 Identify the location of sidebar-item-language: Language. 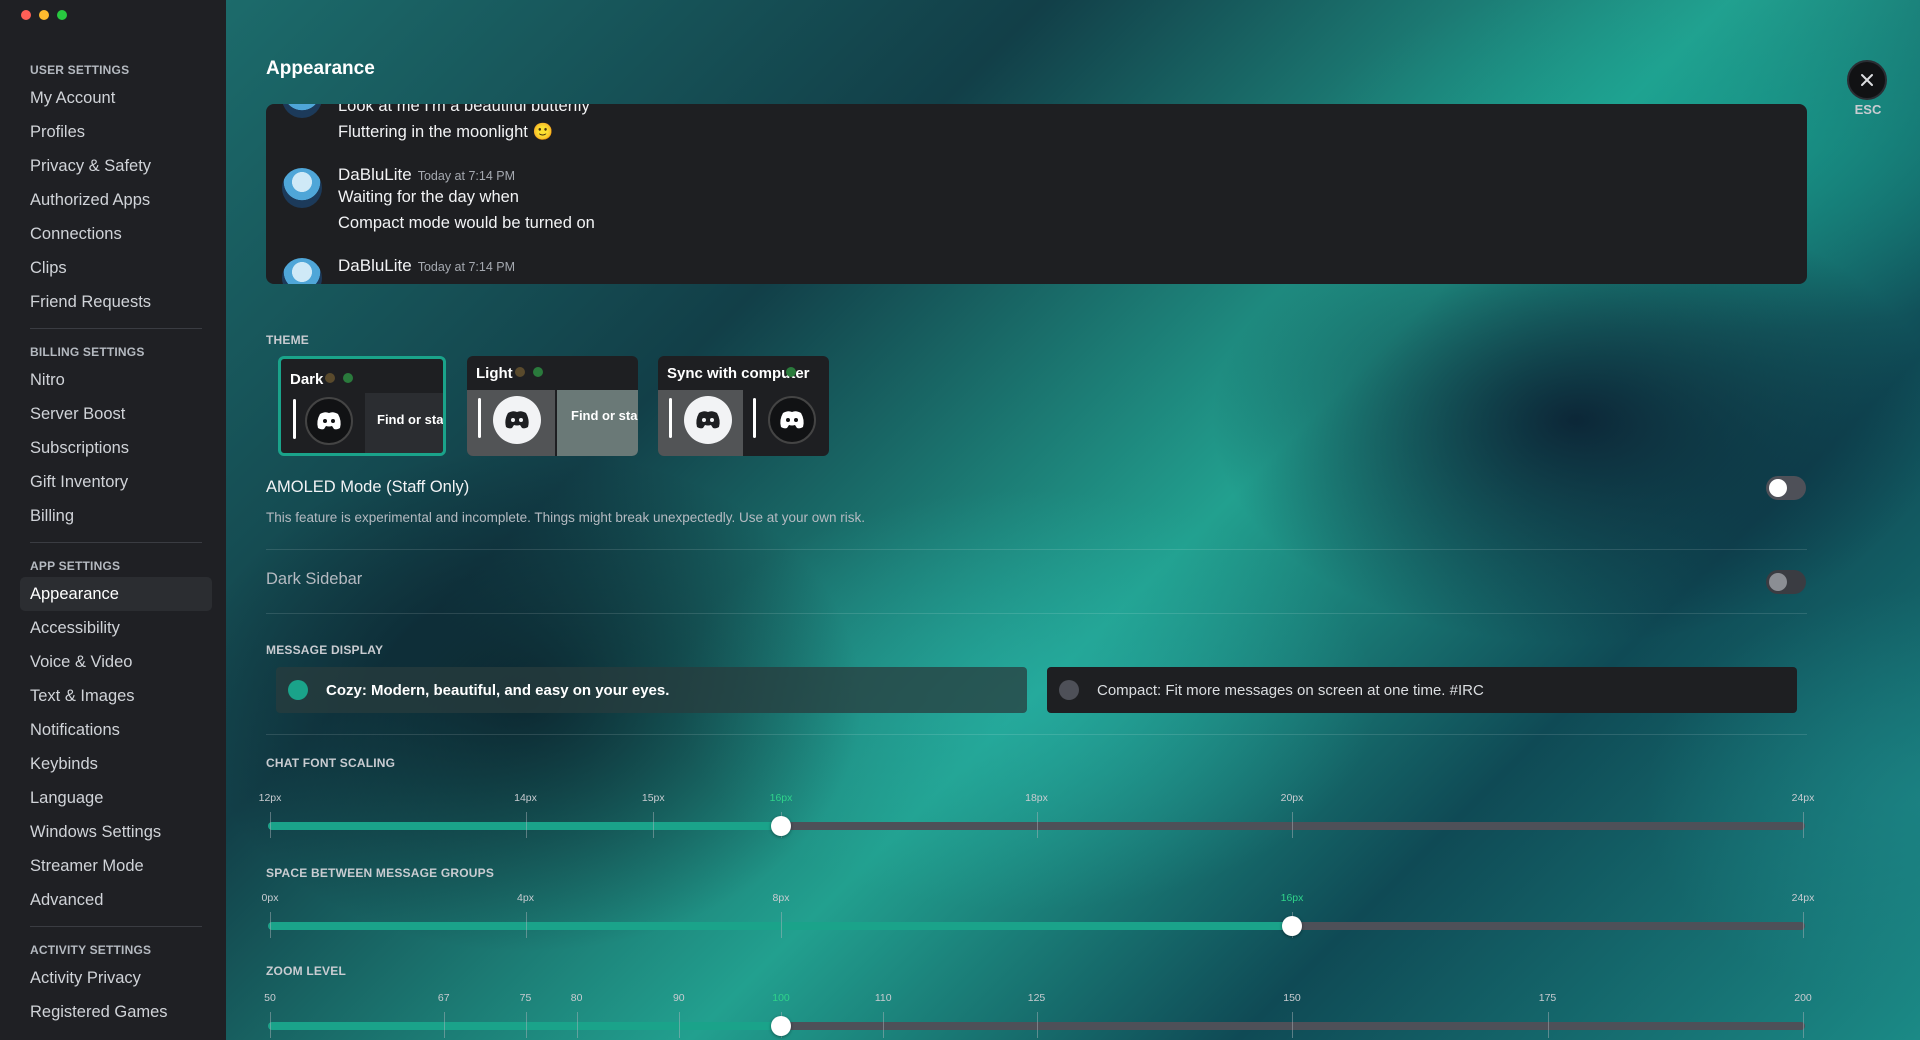
(116, 798).